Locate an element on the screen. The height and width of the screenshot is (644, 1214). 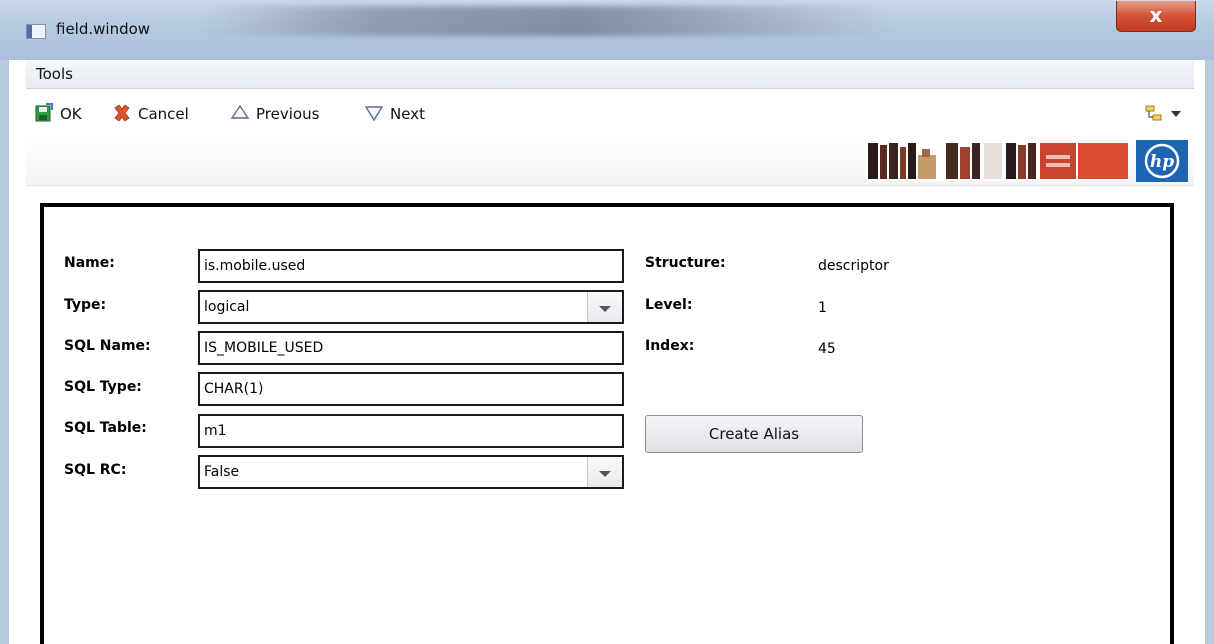
next-label: Next is located at coordinates (407, 114).